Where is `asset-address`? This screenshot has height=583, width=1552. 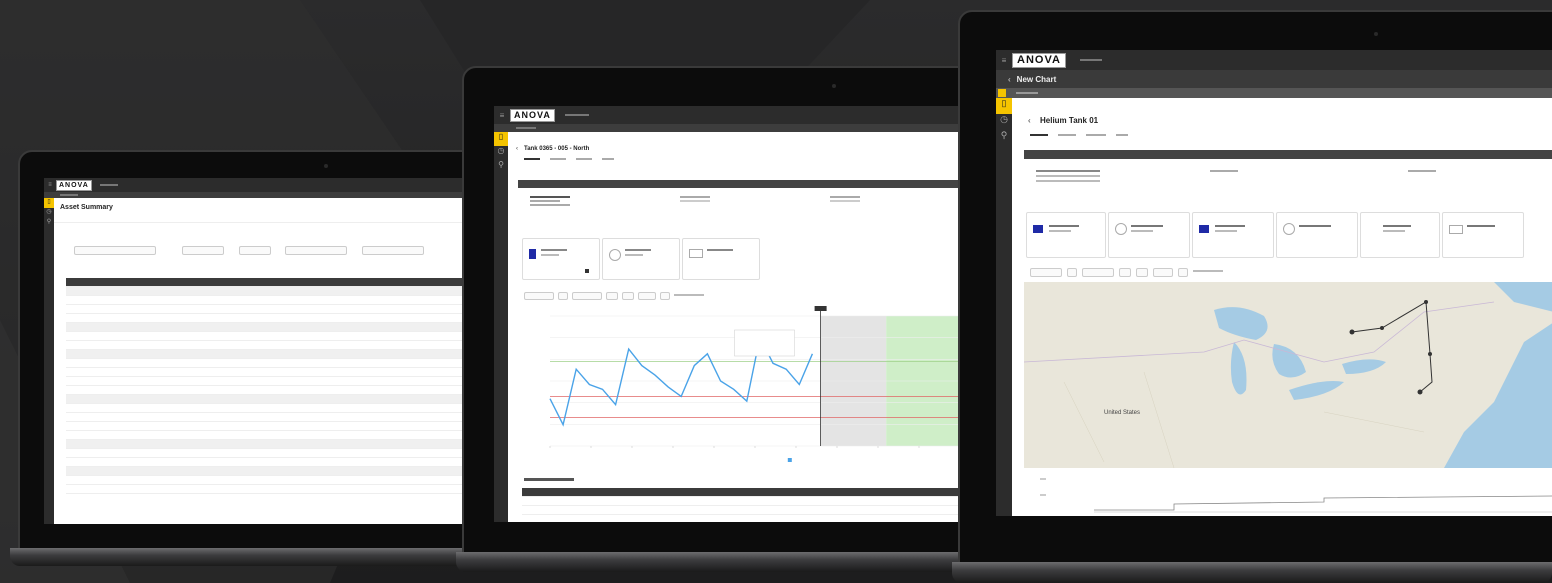 asset-address is located at coordinates (1068, 178).